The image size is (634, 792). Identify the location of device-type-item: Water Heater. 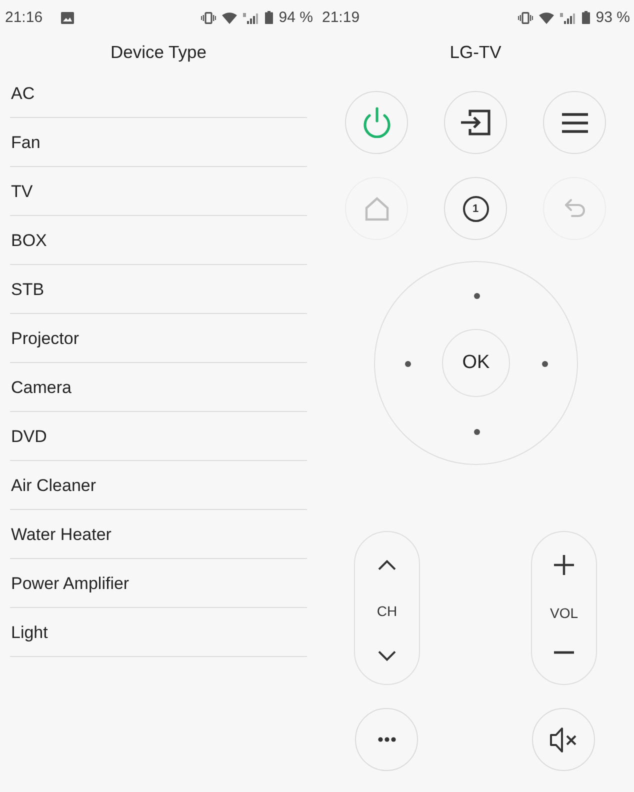
(158, 534).